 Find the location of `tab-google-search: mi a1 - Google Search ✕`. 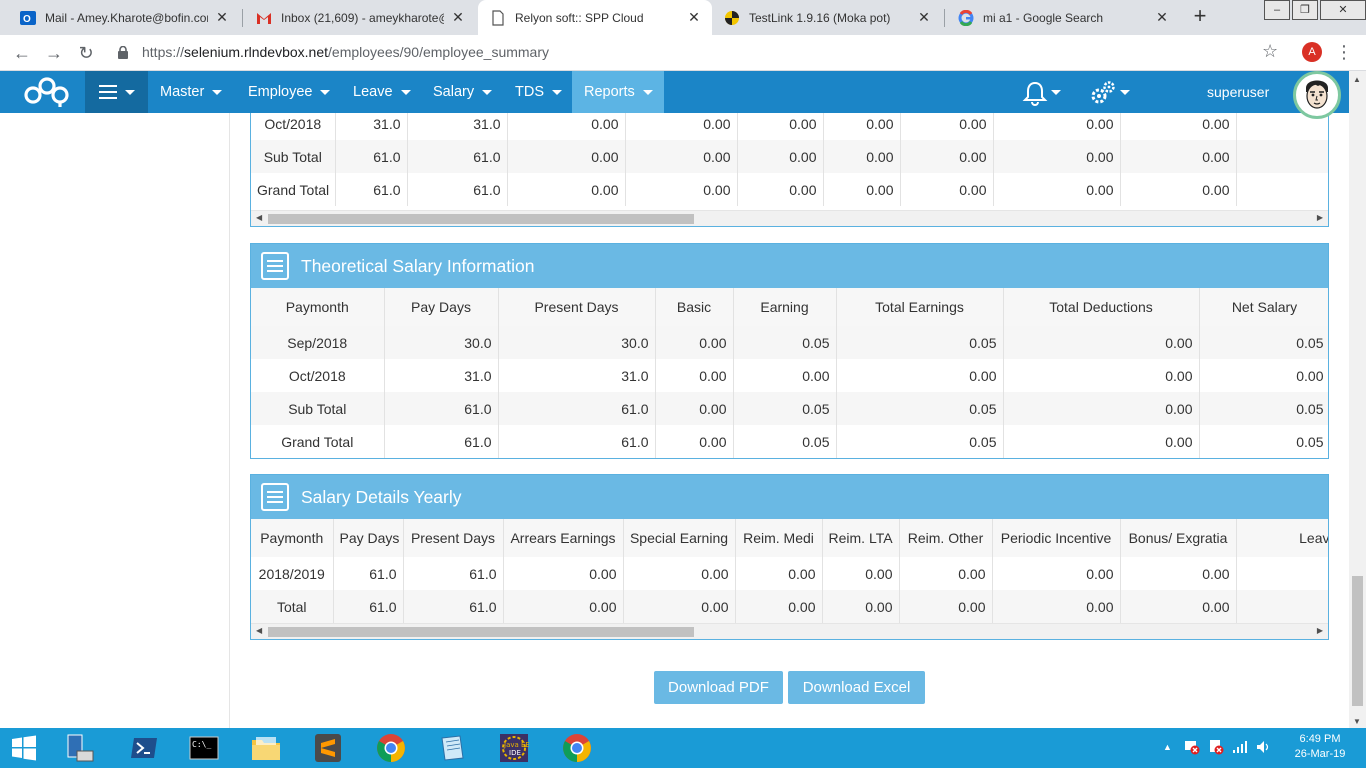

tab-google-search: mi a1 - Google Search ✕ is located at coordinates (1063, 17).